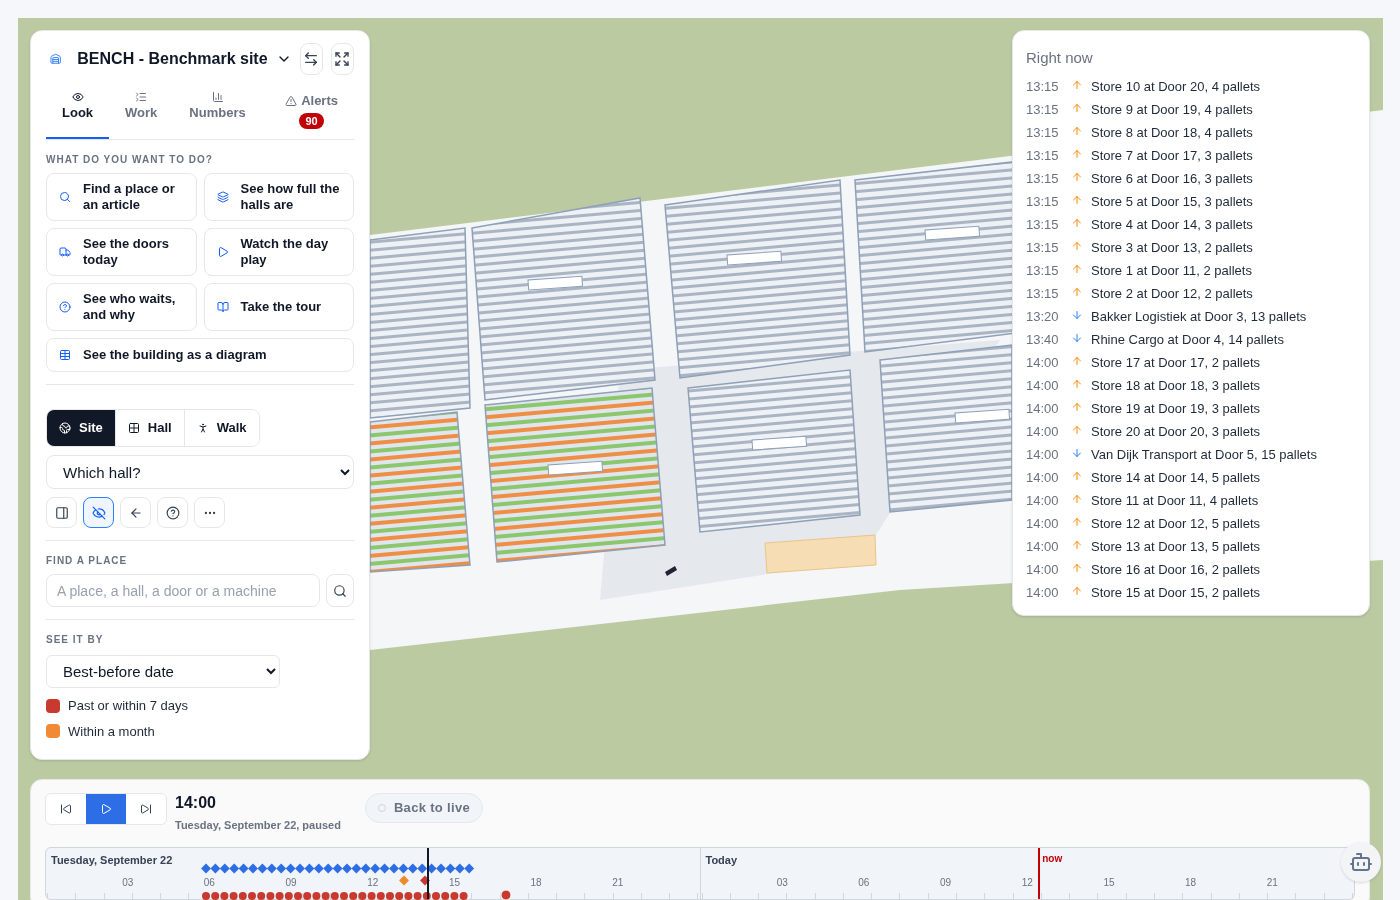  I want to click on assistant-button, so click(1361, 862).